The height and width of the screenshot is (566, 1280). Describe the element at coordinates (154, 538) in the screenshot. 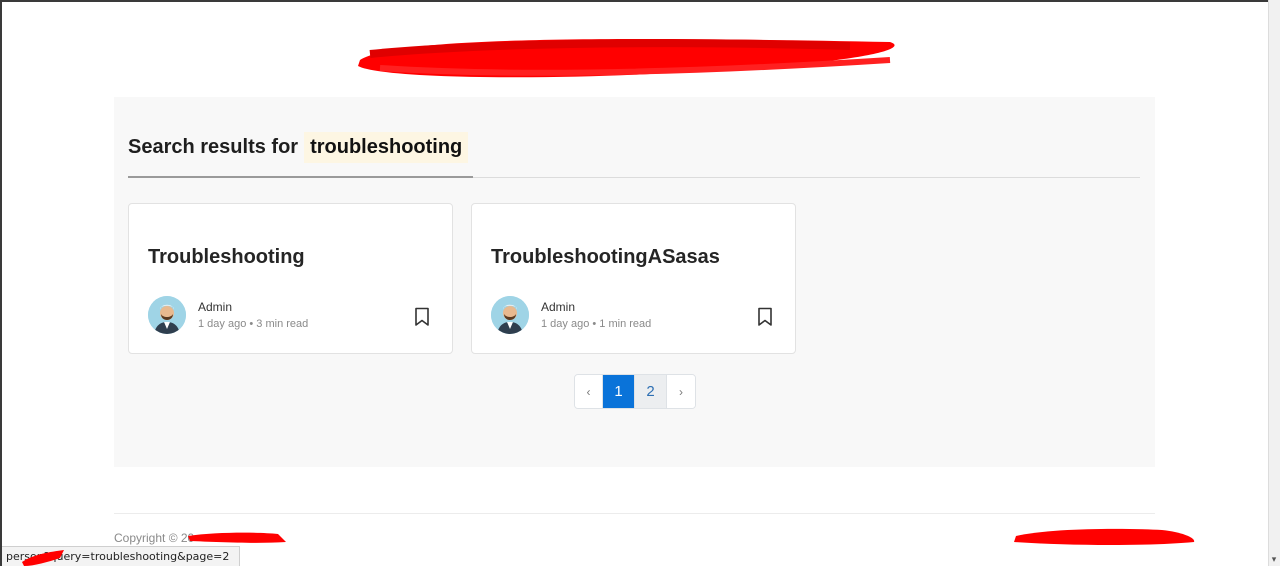

I see `copyright-text: Copyright © 20` at that location.